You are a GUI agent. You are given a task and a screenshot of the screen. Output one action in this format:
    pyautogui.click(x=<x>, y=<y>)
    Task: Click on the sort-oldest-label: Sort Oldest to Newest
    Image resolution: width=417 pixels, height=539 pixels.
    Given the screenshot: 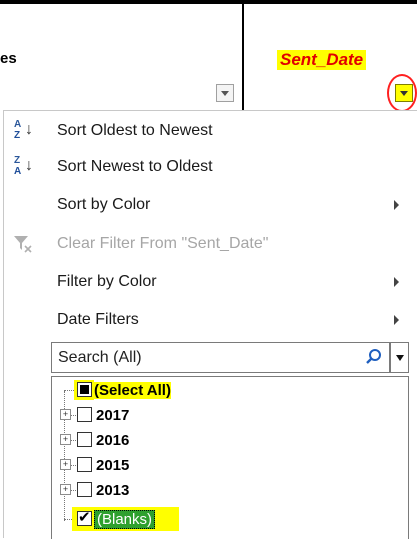 What is the action you would take?
    pyautogui.click(x=135, y=130)
    